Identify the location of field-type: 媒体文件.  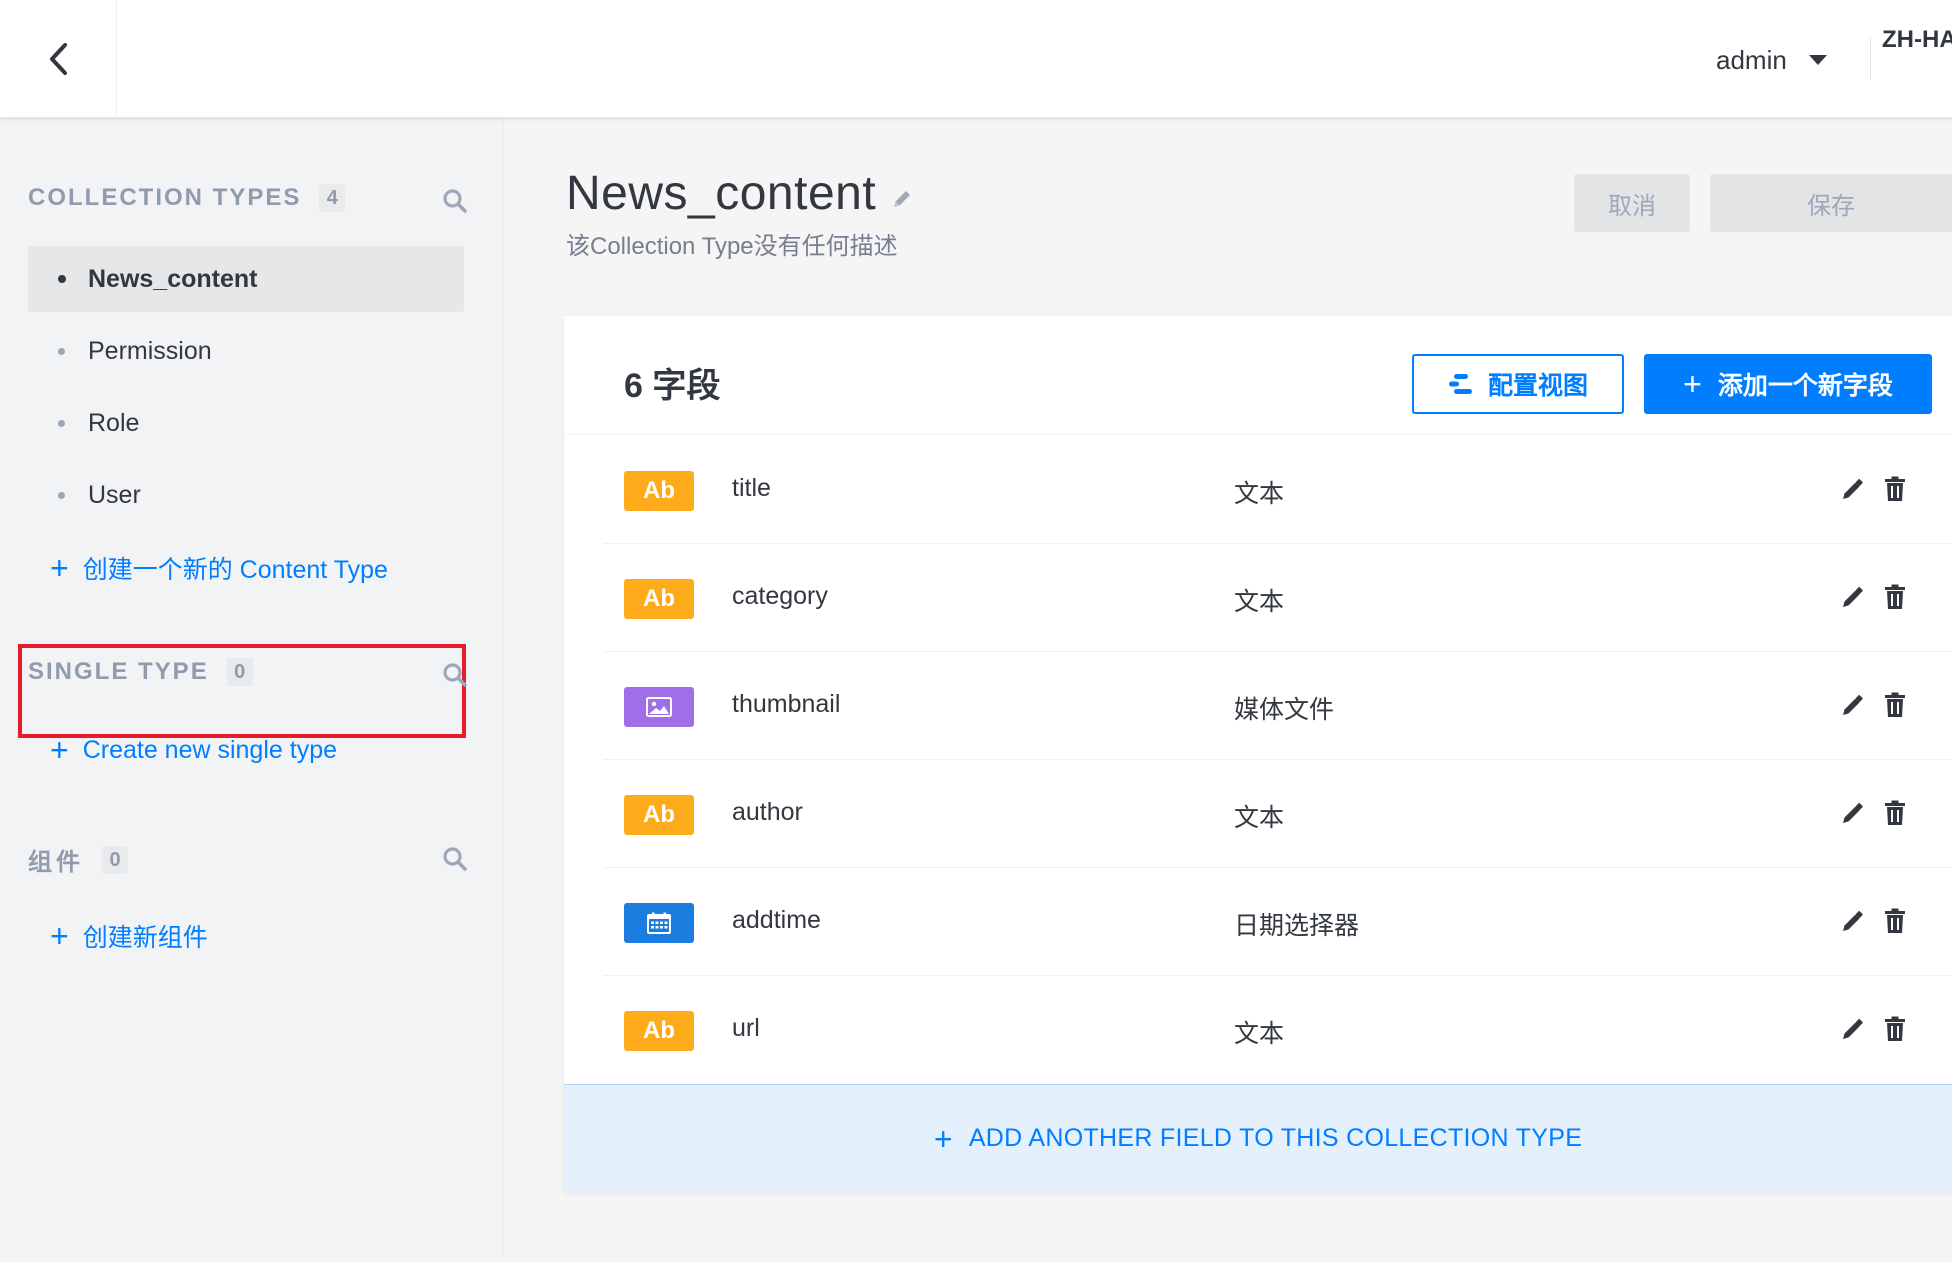
(1284, 710).